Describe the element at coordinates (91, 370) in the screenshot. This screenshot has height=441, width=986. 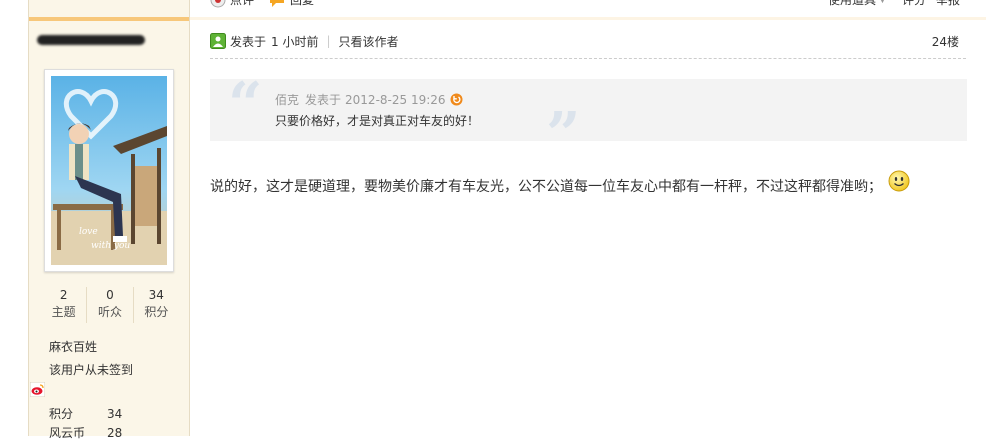
I see `sign-status: 该用户从未签到` at that location.